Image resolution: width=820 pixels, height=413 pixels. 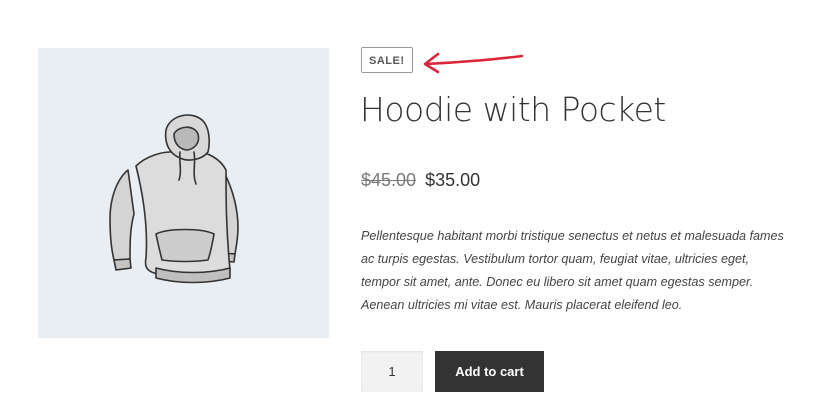 I want to click on product-title: Hoodie with Pocket, so click(x=513, y=109).